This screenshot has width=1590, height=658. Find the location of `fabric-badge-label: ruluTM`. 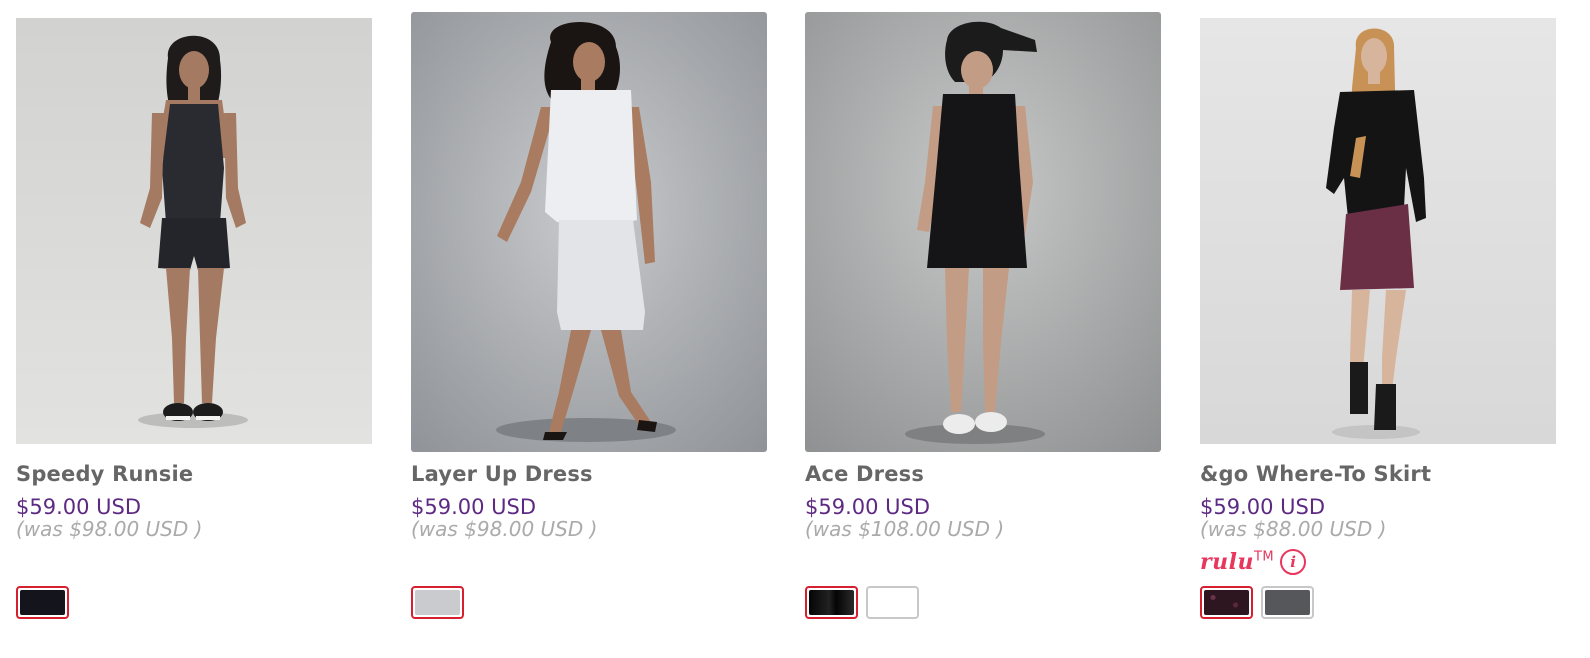

fabric-badge-label: ruluTM is located at coordinates (1237, 562).